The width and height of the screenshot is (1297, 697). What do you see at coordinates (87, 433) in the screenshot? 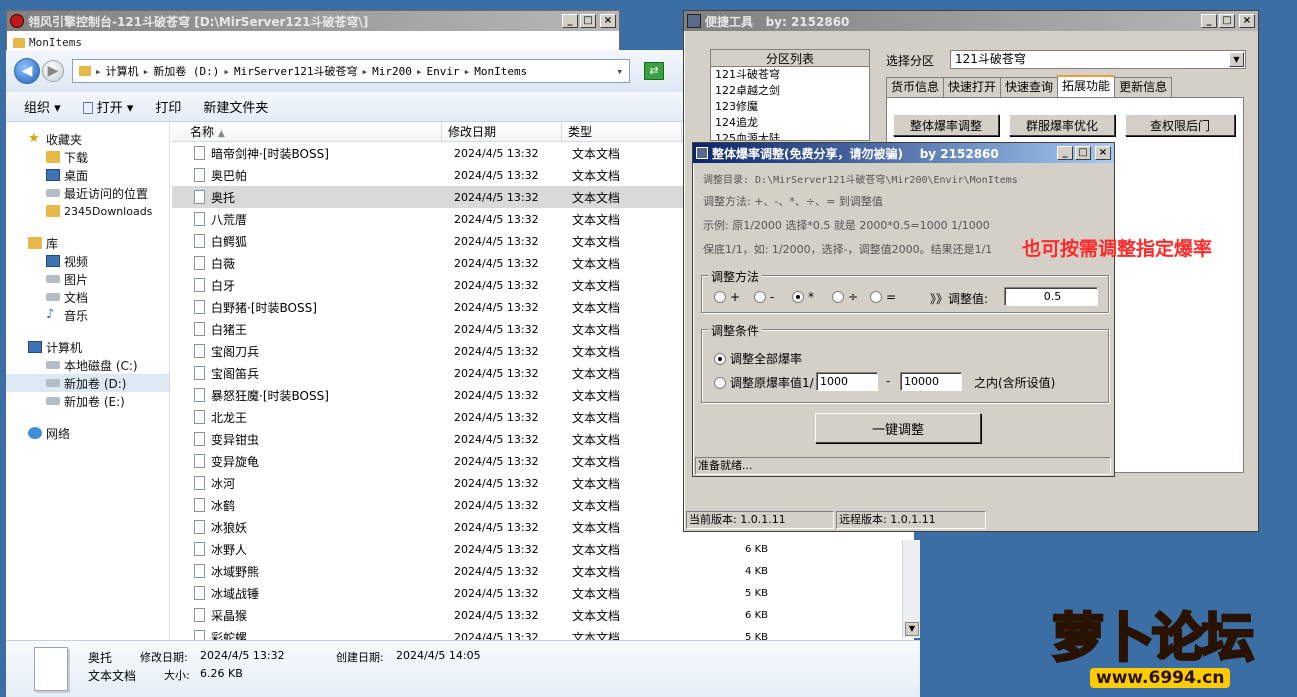
I see `sidebar-network: 网络` at bounding box center [87, 433].